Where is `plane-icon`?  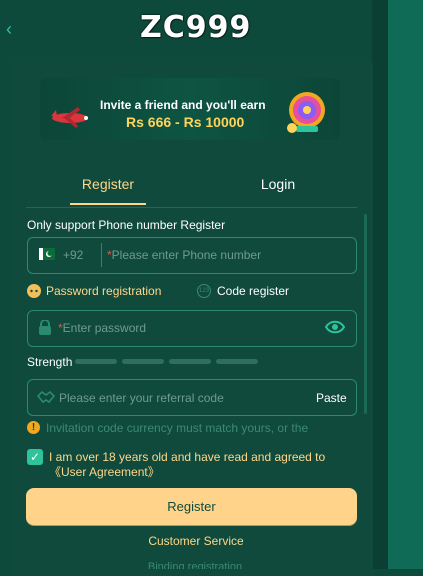 plane-icon is located at coordinates (69, 117).